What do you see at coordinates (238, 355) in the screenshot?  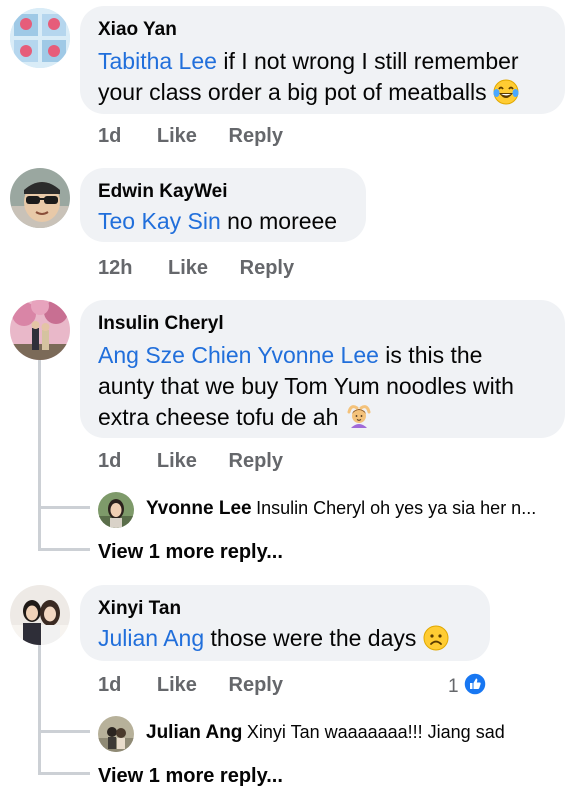 I see `mention-link: Ang Sze Chien Yvonne Lee` at bounding box center [238, 355].